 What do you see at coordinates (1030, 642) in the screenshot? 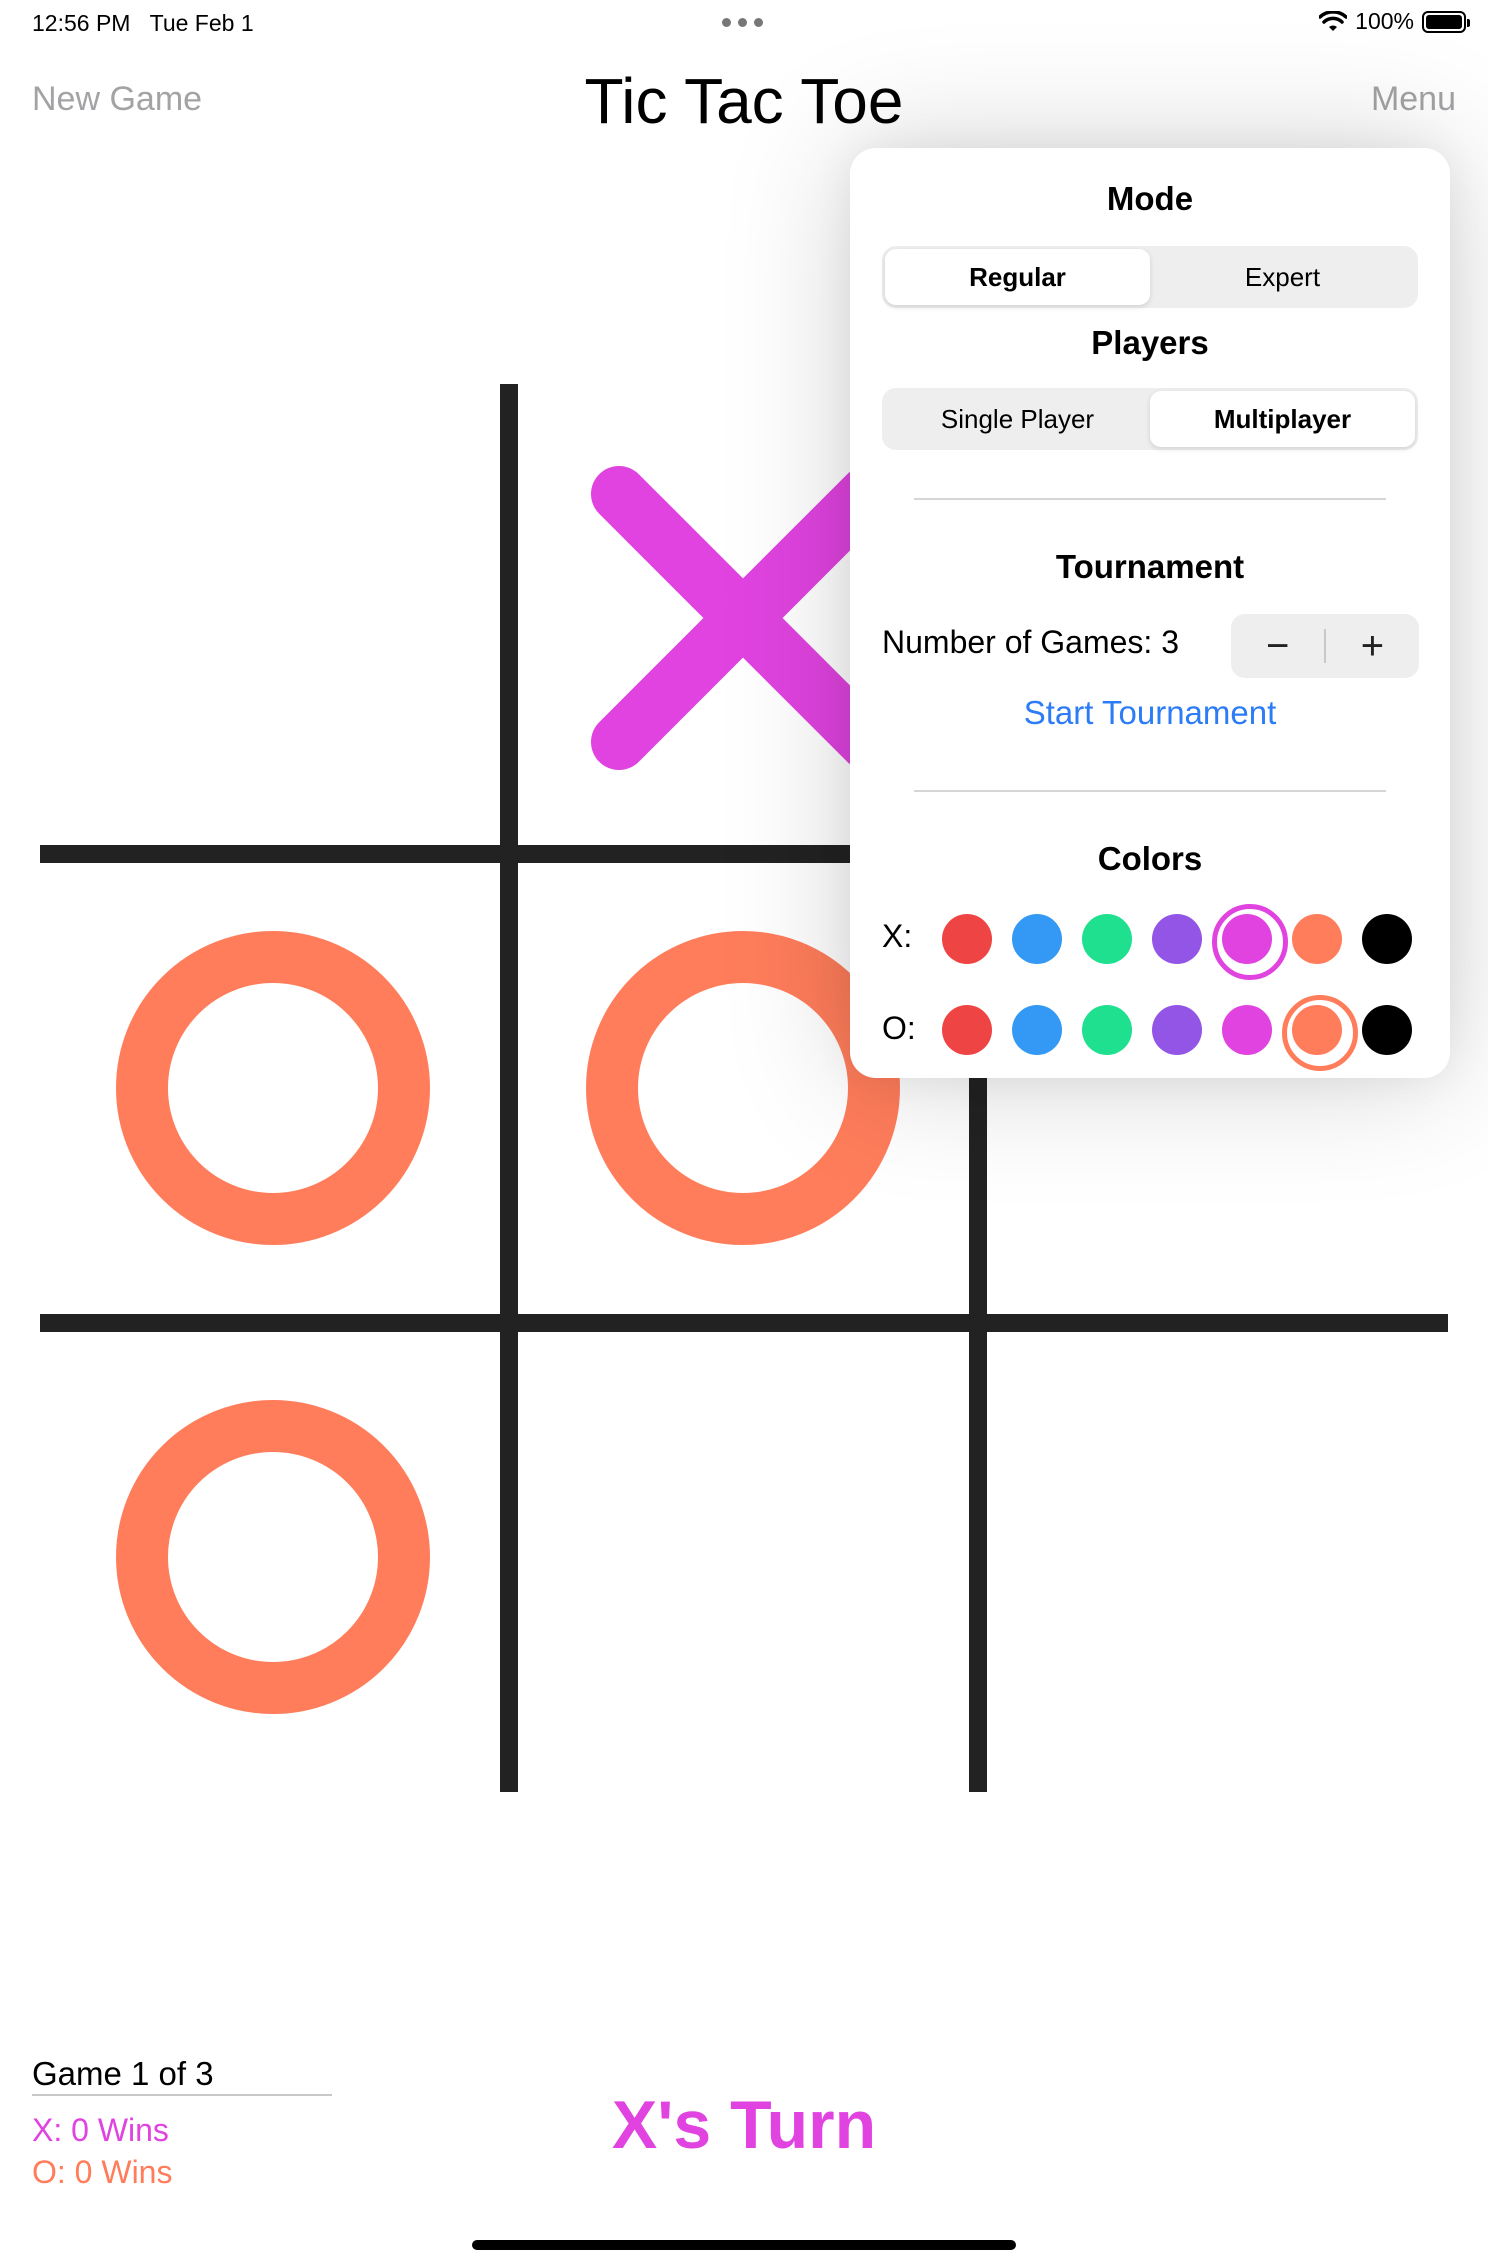
I see `number-of-games-label: Number of Games: 3` at bounding box center [1030, 642].